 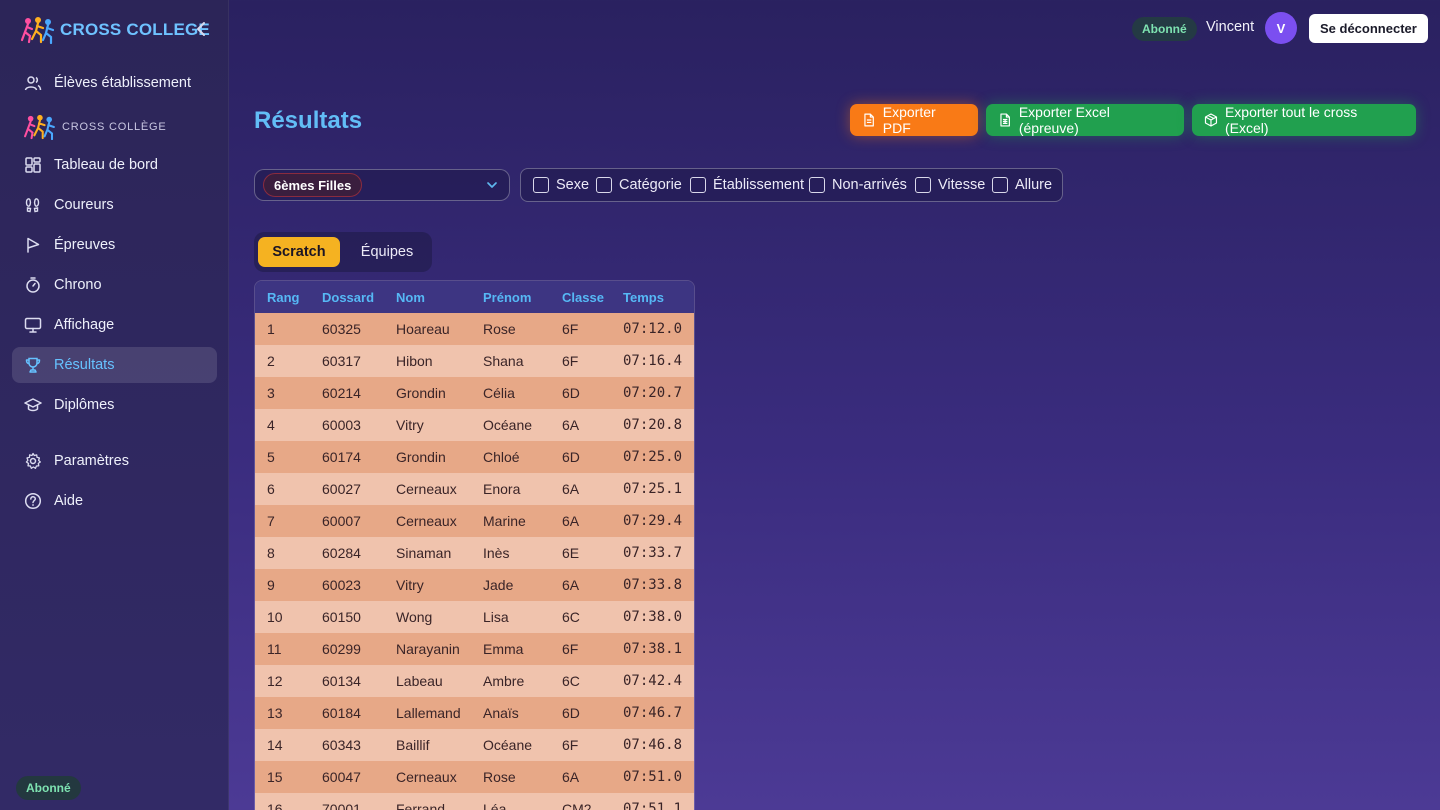 I want to click on column-header-nom: Nom, so click(x=410, y=297).